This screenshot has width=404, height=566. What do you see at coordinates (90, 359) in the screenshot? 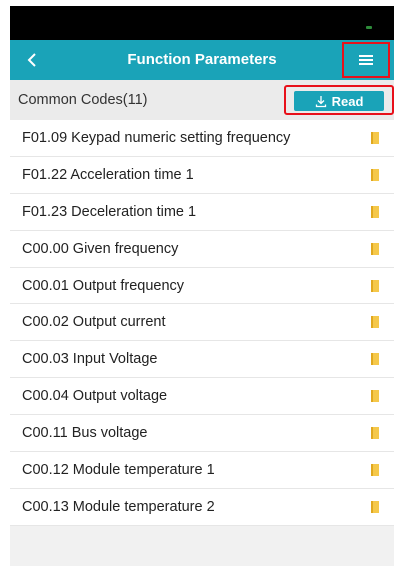
I see `parameter-label: C00.03 Input Voltage` at bounding box center [90, 359].